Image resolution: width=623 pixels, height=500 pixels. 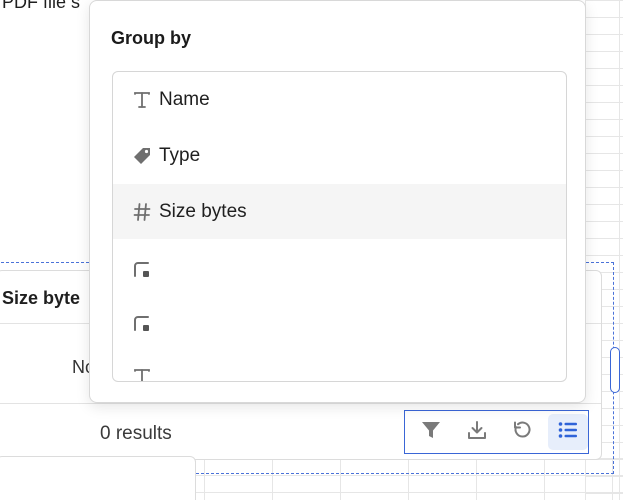 I want to click on bottom-widget, so click(x=98, y=478).